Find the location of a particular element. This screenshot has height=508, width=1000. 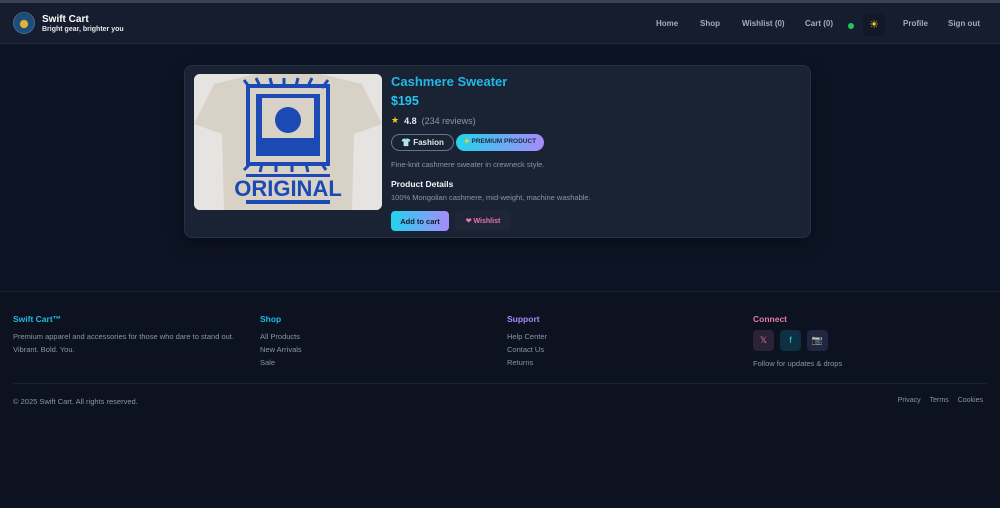

footer-shop-title: Shop is located at coordinates (271, 319).